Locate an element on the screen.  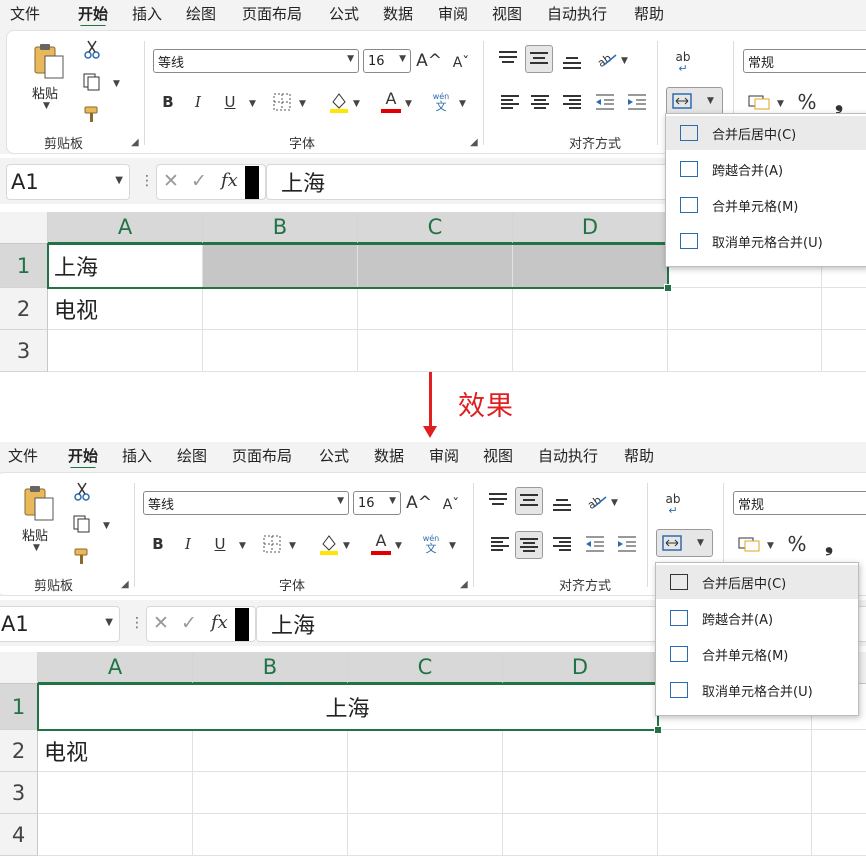
tab-automate: 自动执行 is located at coordinates (568, 455).